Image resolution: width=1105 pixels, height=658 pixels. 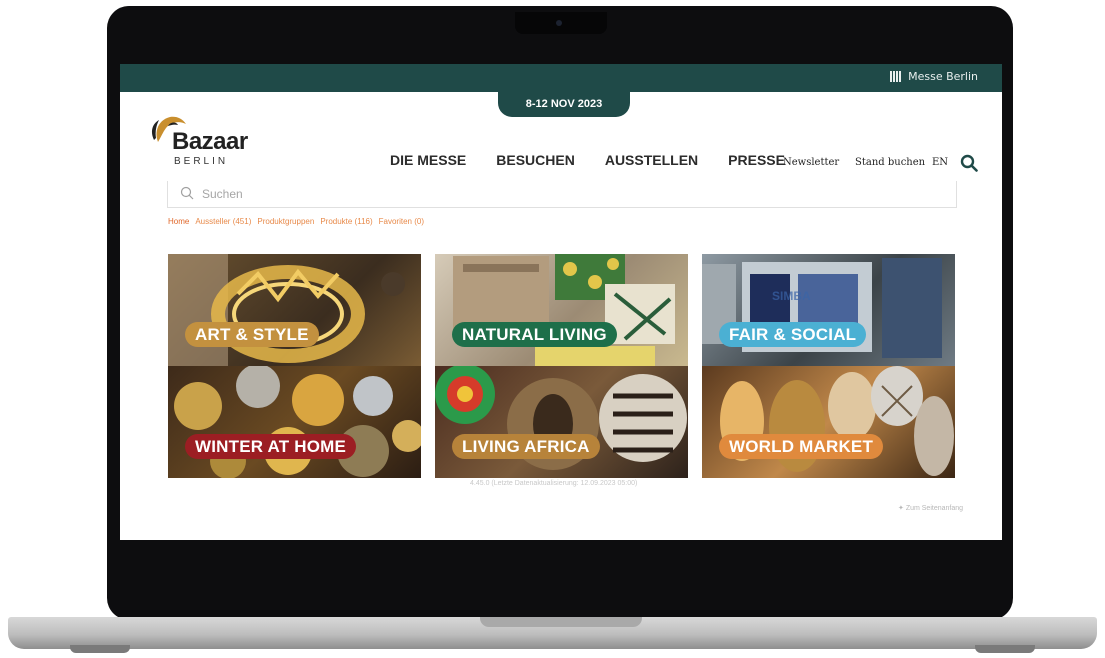 I want to click on crumb-aussteller: Aussteller (451), so click(x=223, y=221).